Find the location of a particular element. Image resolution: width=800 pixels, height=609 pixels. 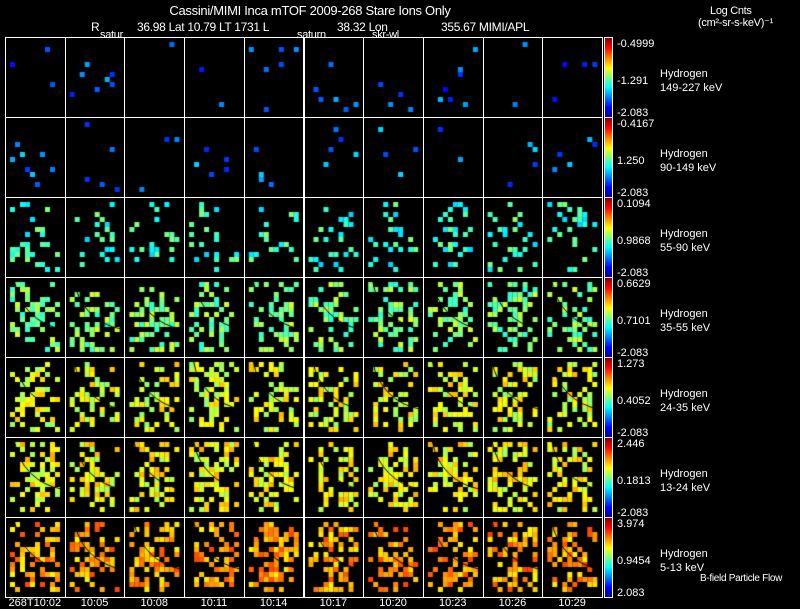

colorbar-max-label: 3.974 is located at coordinates (631, 524).